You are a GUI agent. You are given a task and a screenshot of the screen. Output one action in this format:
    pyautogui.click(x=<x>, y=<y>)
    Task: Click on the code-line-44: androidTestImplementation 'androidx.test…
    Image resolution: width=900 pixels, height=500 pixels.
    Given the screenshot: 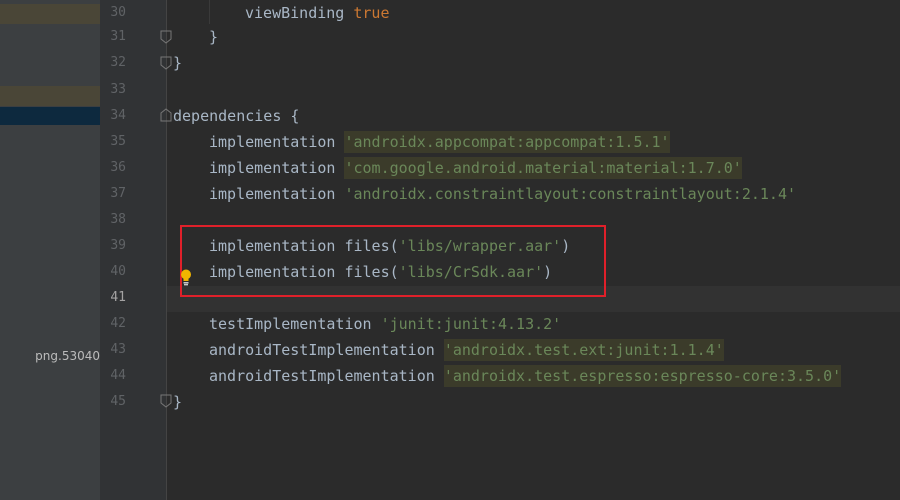 What is the action you would take?
    pyautogui.click(x=525, y=376)
    